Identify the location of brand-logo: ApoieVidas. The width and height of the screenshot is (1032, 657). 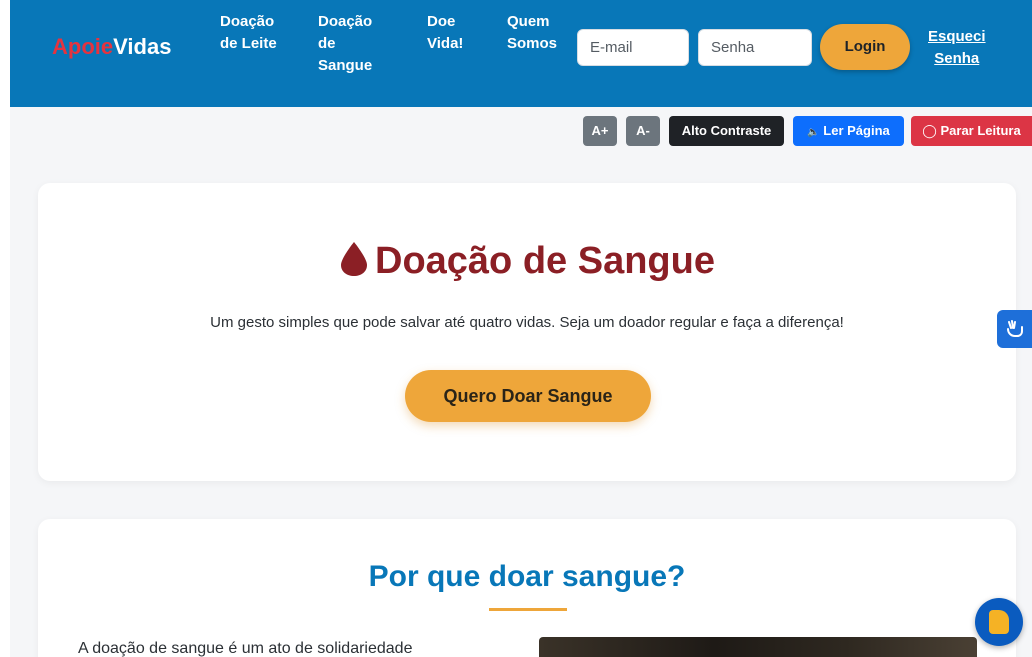
(111, 47).